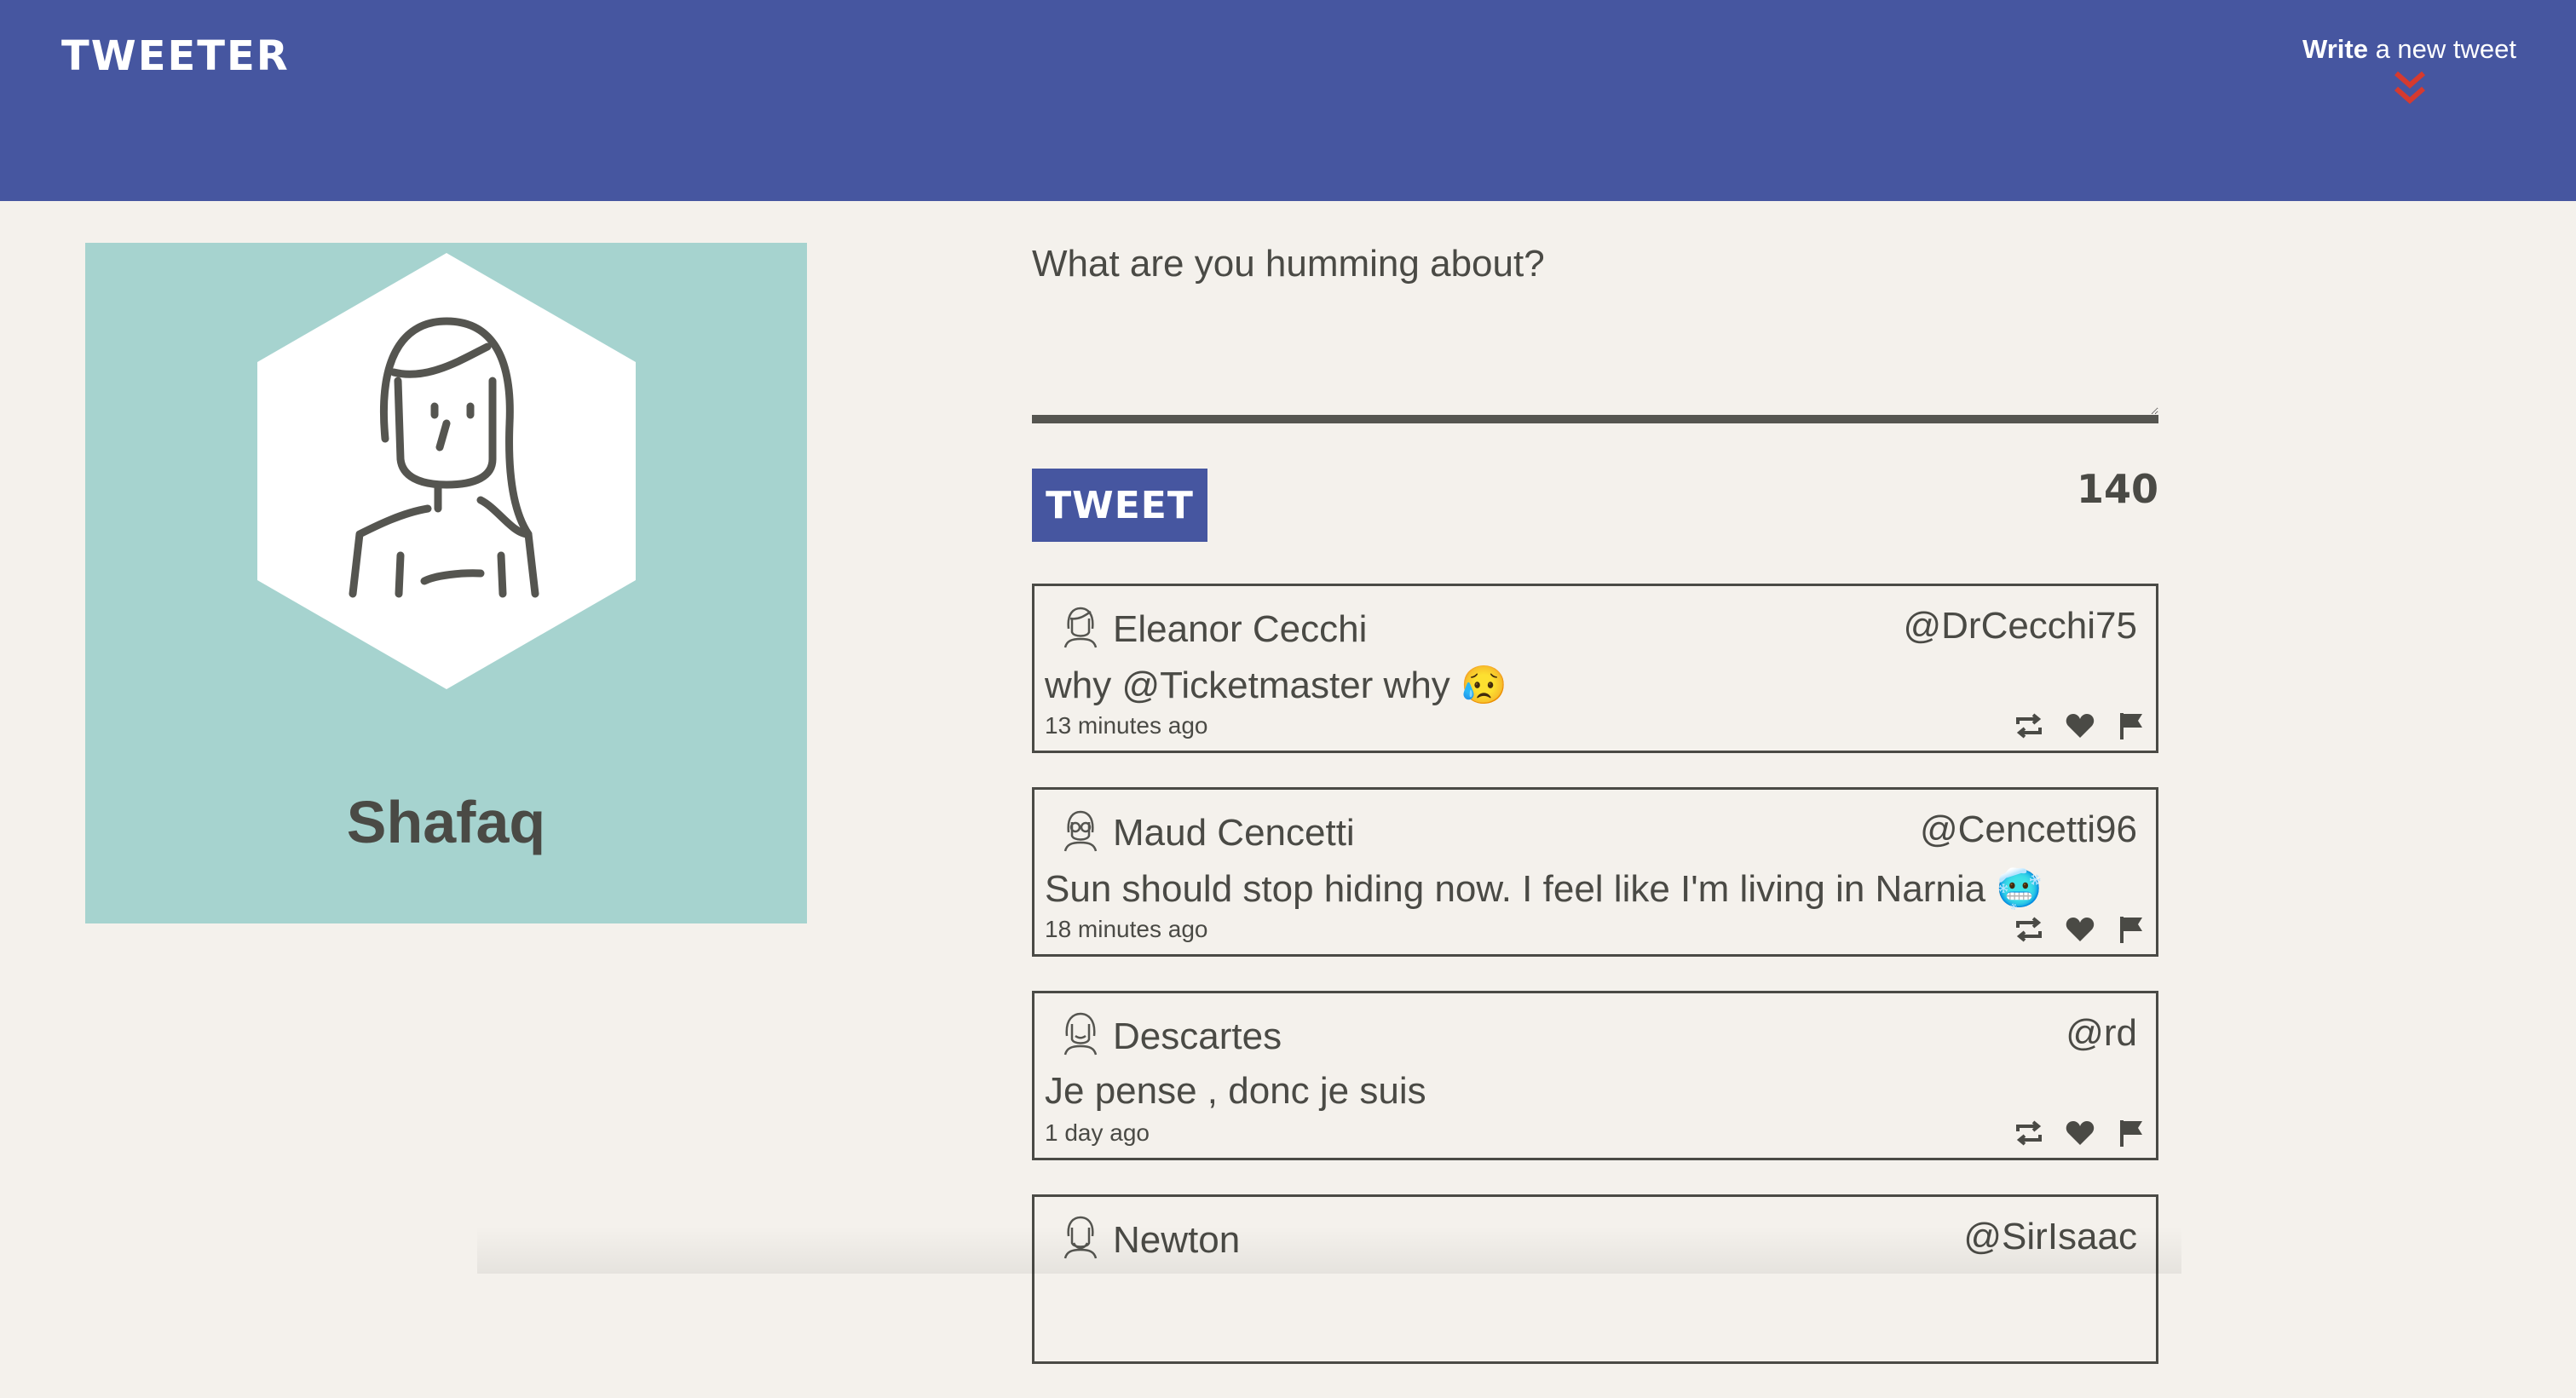 This screenshot has height=1398, width=2576. What do you see at coordinates (1197, 1036) in the screenshot?
I see `tweet-author: Descartes` at bounding box center [1197, 1036].